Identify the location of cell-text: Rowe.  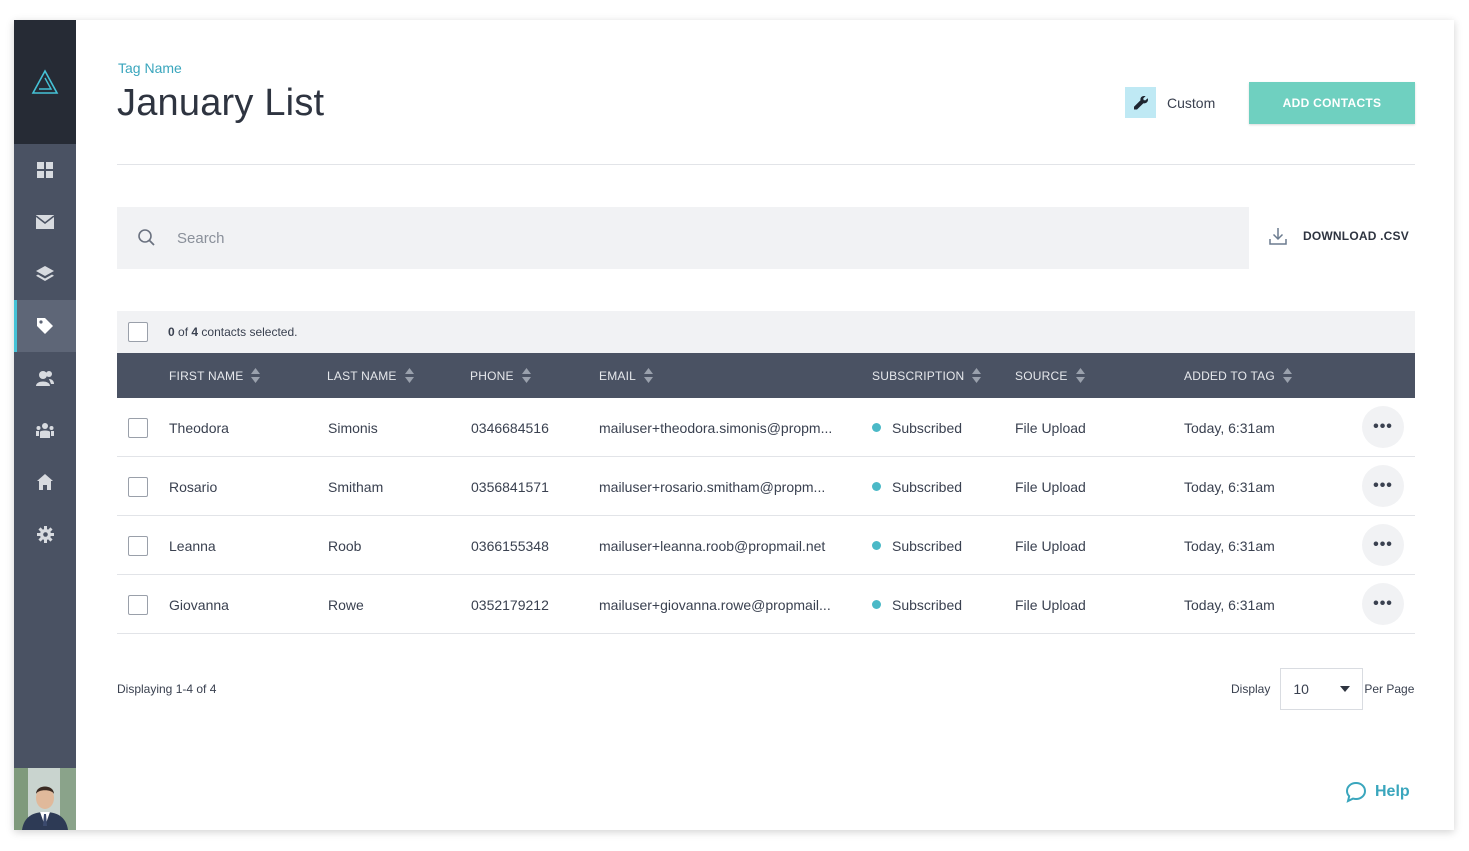
(346, 604).